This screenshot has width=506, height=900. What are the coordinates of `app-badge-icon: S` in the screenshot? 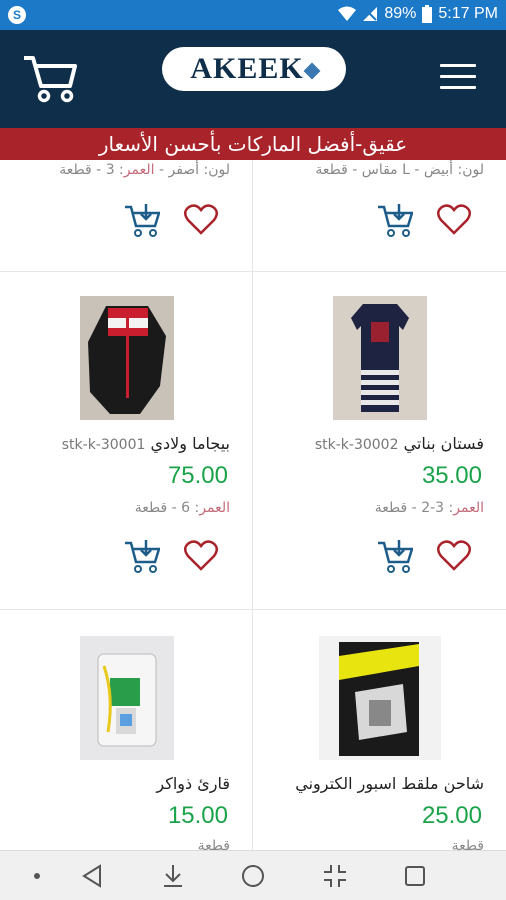 It's located at (17, 15).